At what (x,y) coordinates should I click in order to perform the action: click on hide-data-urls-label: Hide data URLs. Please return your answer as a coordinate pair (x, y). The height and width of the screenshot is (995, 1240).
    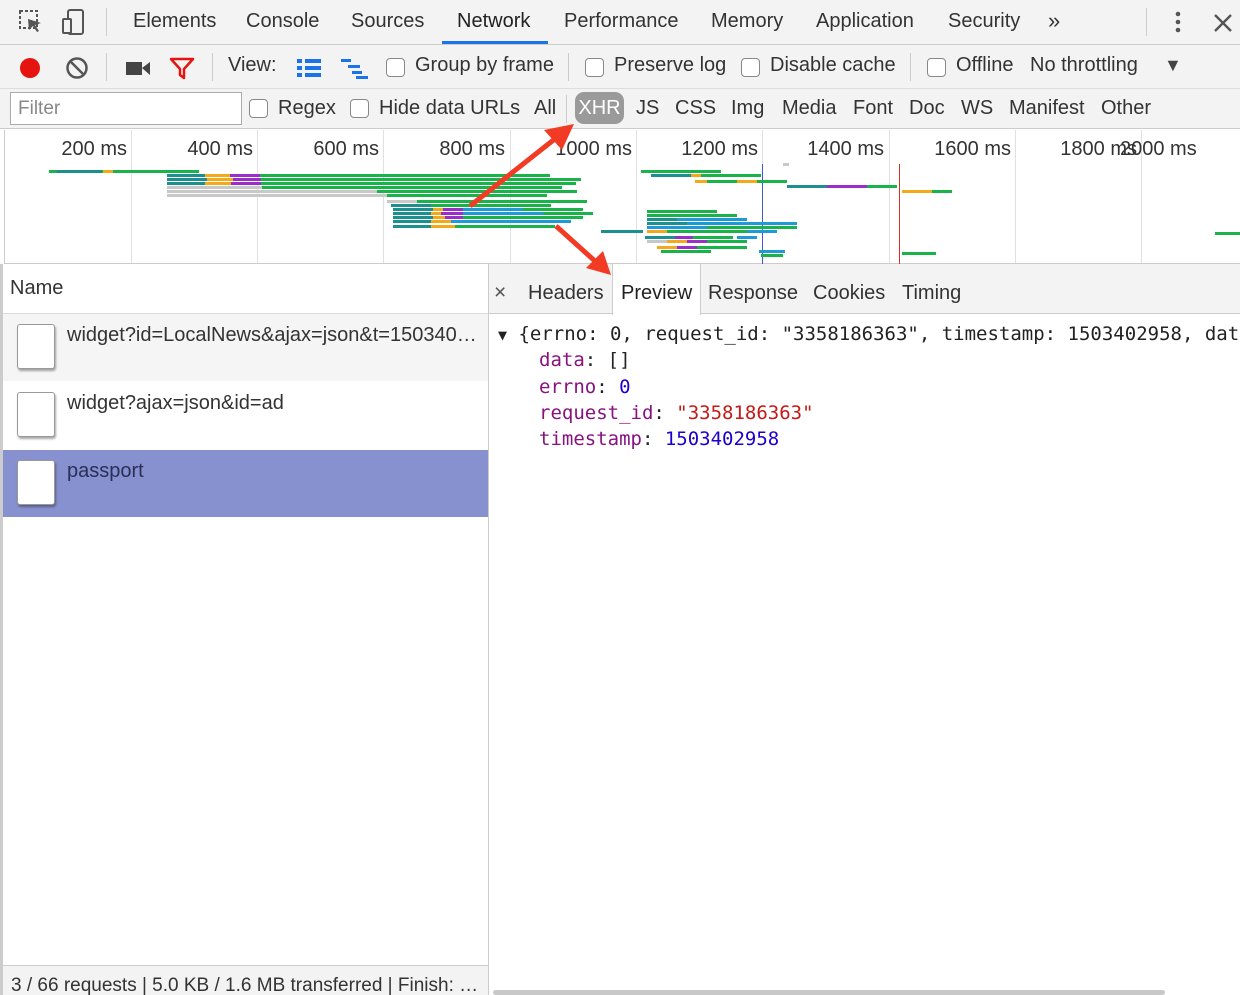
    Looking at the image, I should click on (450, 108).